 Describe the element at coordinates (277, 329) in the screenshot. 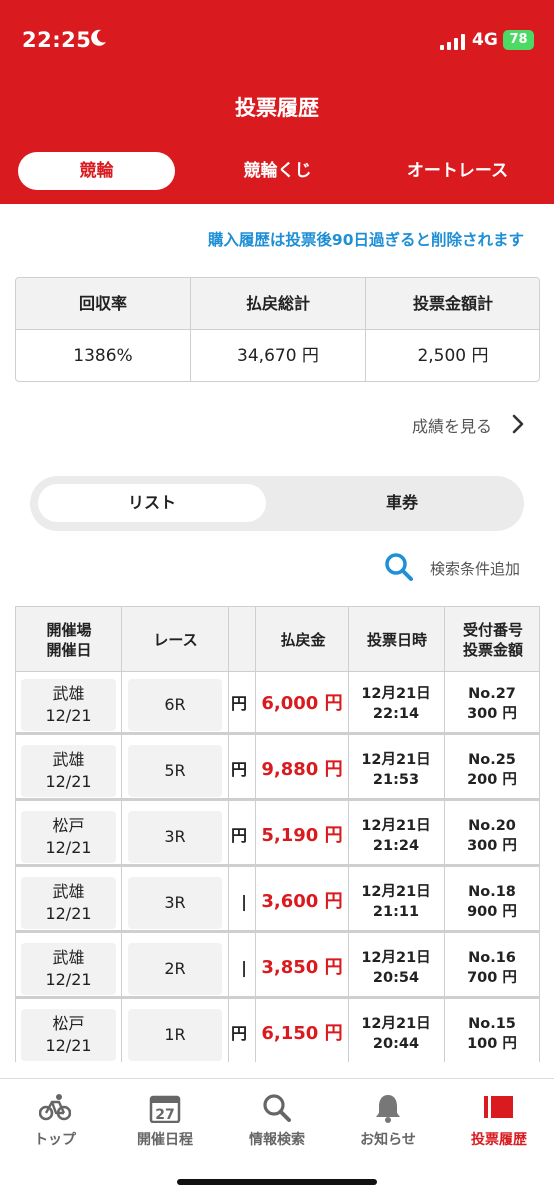

I see `summary-table: 回収率 払戻総計 投票金額計 1386% 34,670 円 2,500 円` at that location.